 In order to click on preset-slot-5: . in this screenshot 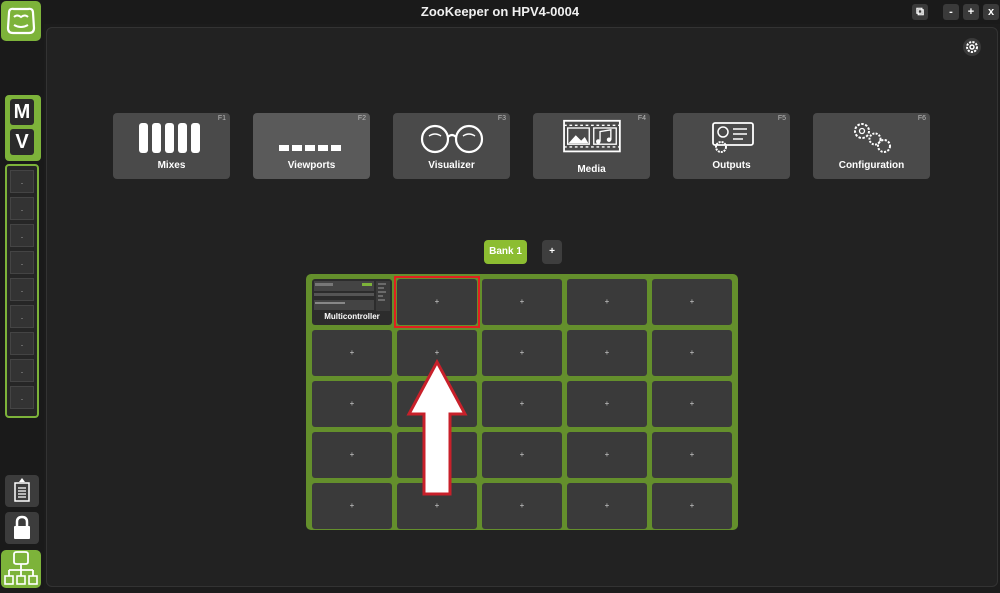, I will do `click(22, 289)`.